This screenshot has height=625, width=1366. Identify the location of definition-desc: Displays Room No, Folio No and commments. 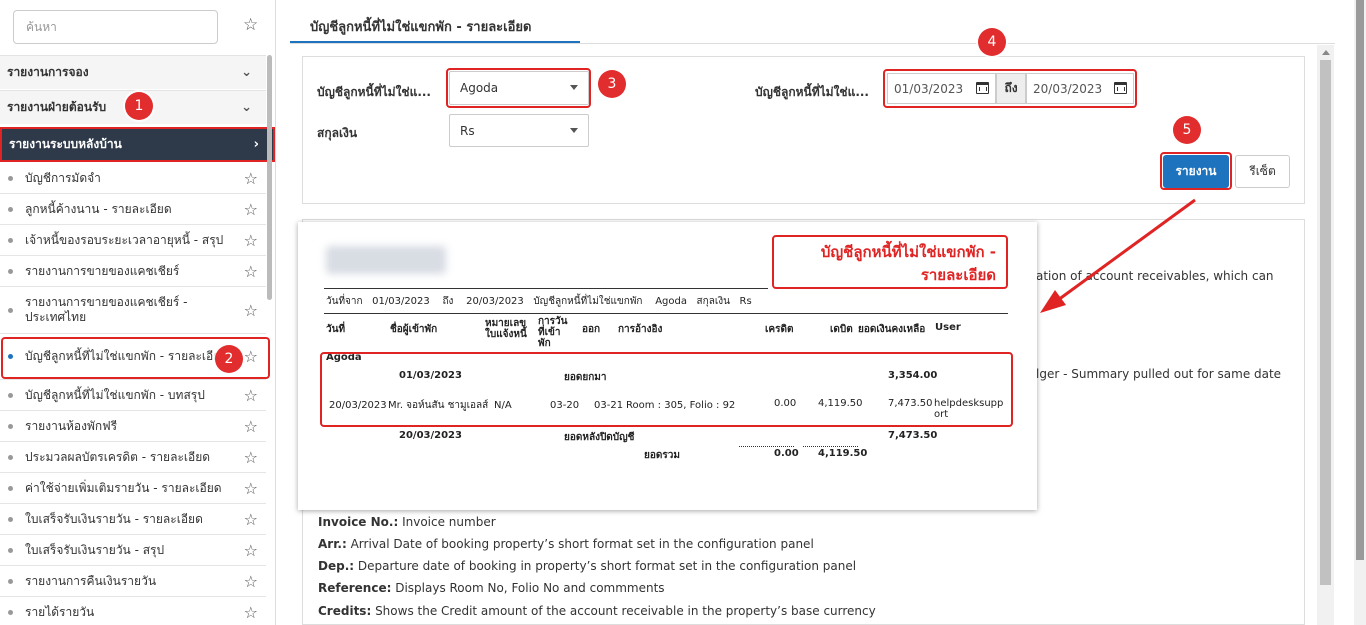
(528, 588).